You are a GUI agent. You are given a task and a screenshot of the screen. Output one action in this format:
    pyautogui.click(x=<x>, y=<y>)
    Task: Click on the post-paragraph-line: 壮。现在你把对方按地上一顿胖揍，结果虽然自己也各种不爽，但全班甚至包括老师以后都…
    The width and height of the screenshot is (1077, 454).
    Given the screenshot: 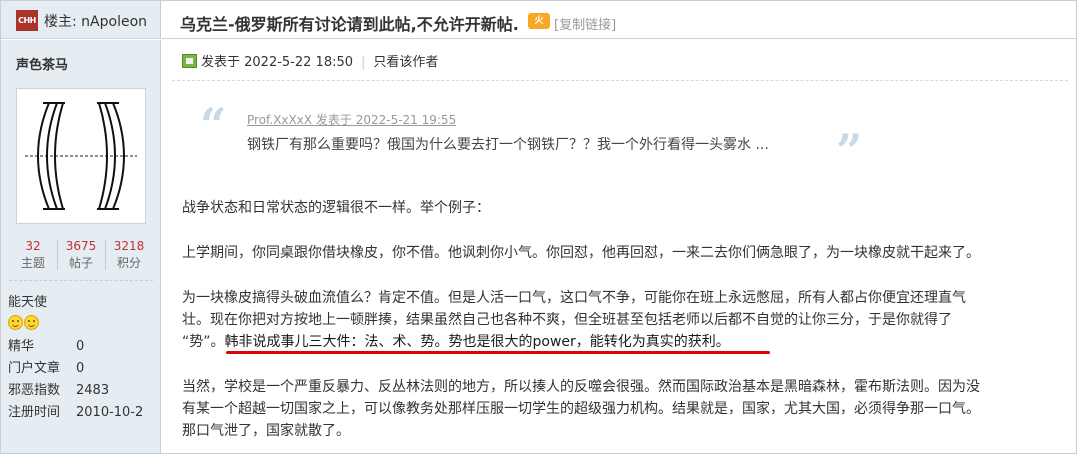 What is the action you would take?
    pyautogui.click(x=567, y=320)
    